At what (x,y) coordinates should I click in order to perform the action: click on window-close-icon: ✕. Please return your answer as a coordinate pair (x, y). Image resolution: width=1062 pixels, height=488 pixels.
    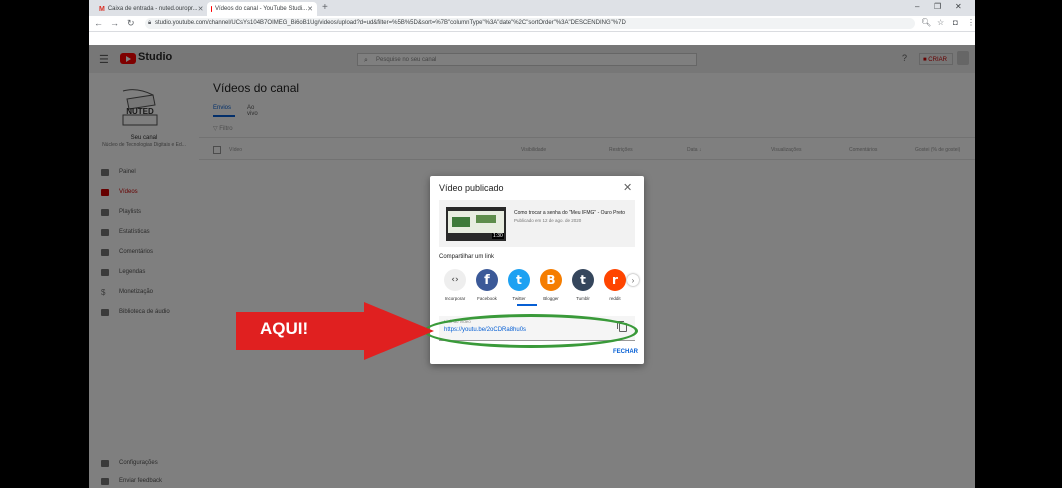
    Looking at the image, I should click on (958, 6).